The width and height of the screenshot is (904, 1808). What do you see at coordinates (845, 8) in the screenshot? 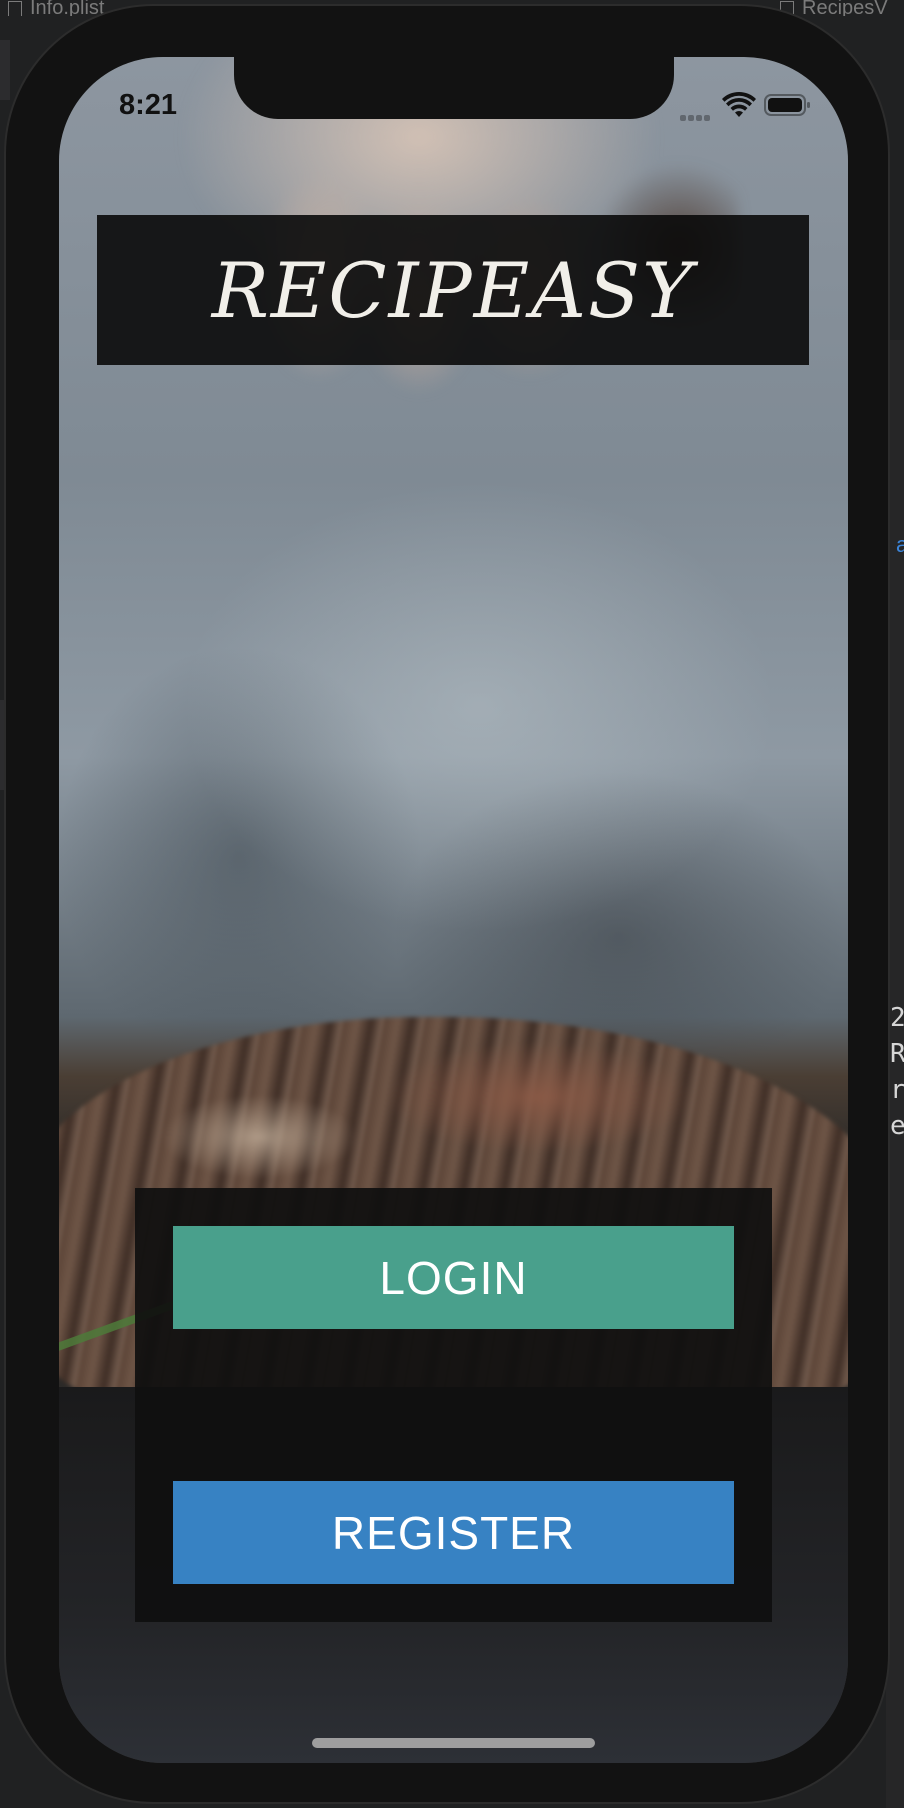
I see `editor-tab-label: RecipesV` at bounding box center [845, 8].